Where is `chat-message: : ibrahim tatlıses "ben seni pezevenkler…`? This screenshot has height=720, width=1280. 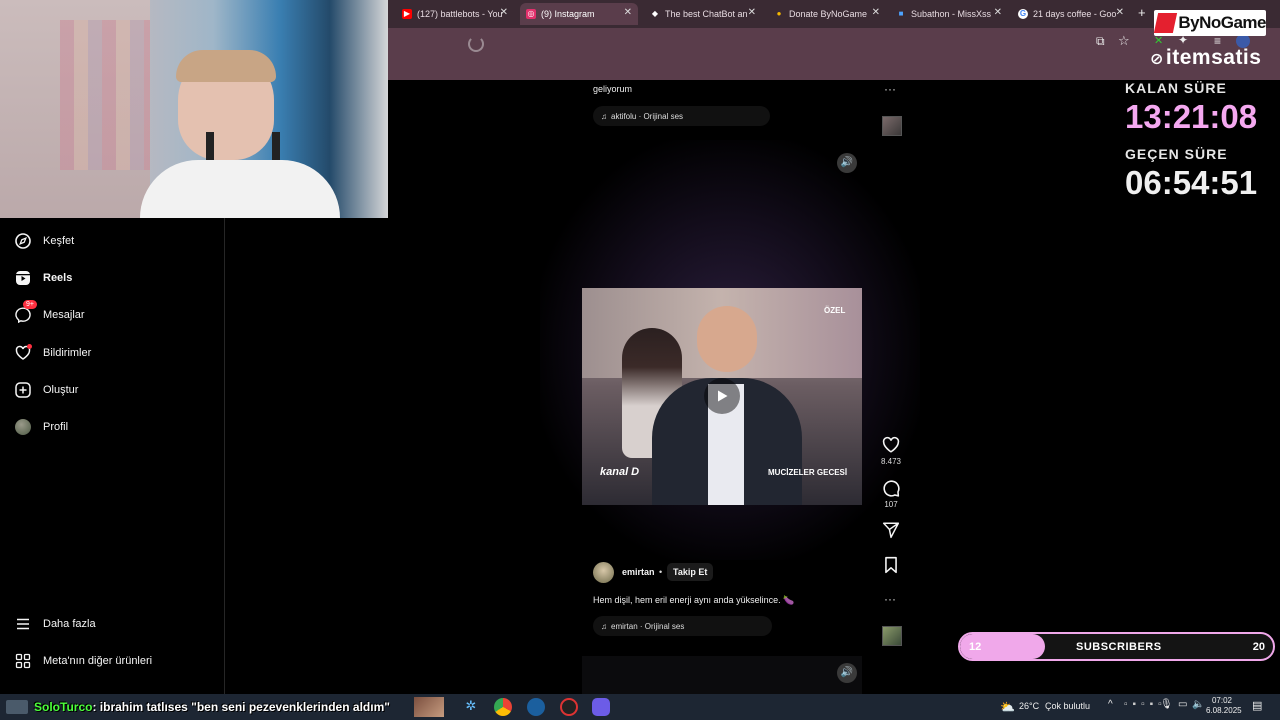 chat-message: : ibrahim tatlıses "ben seni pezevenkler… is located at coordinates (241, 707).